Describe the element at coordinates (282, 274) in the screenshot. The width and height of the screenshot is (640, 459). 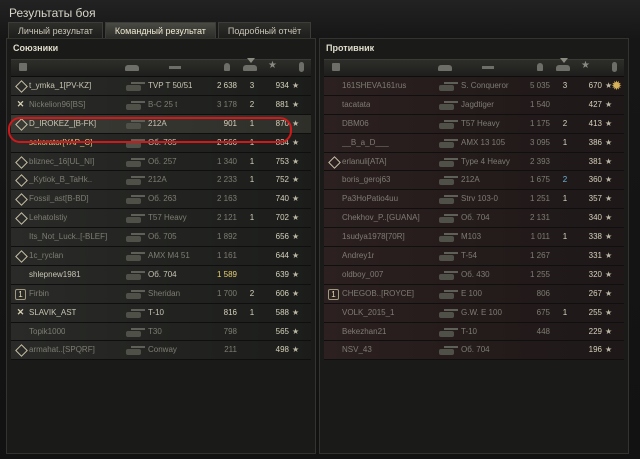
I see `xp-value: 639` at that location.